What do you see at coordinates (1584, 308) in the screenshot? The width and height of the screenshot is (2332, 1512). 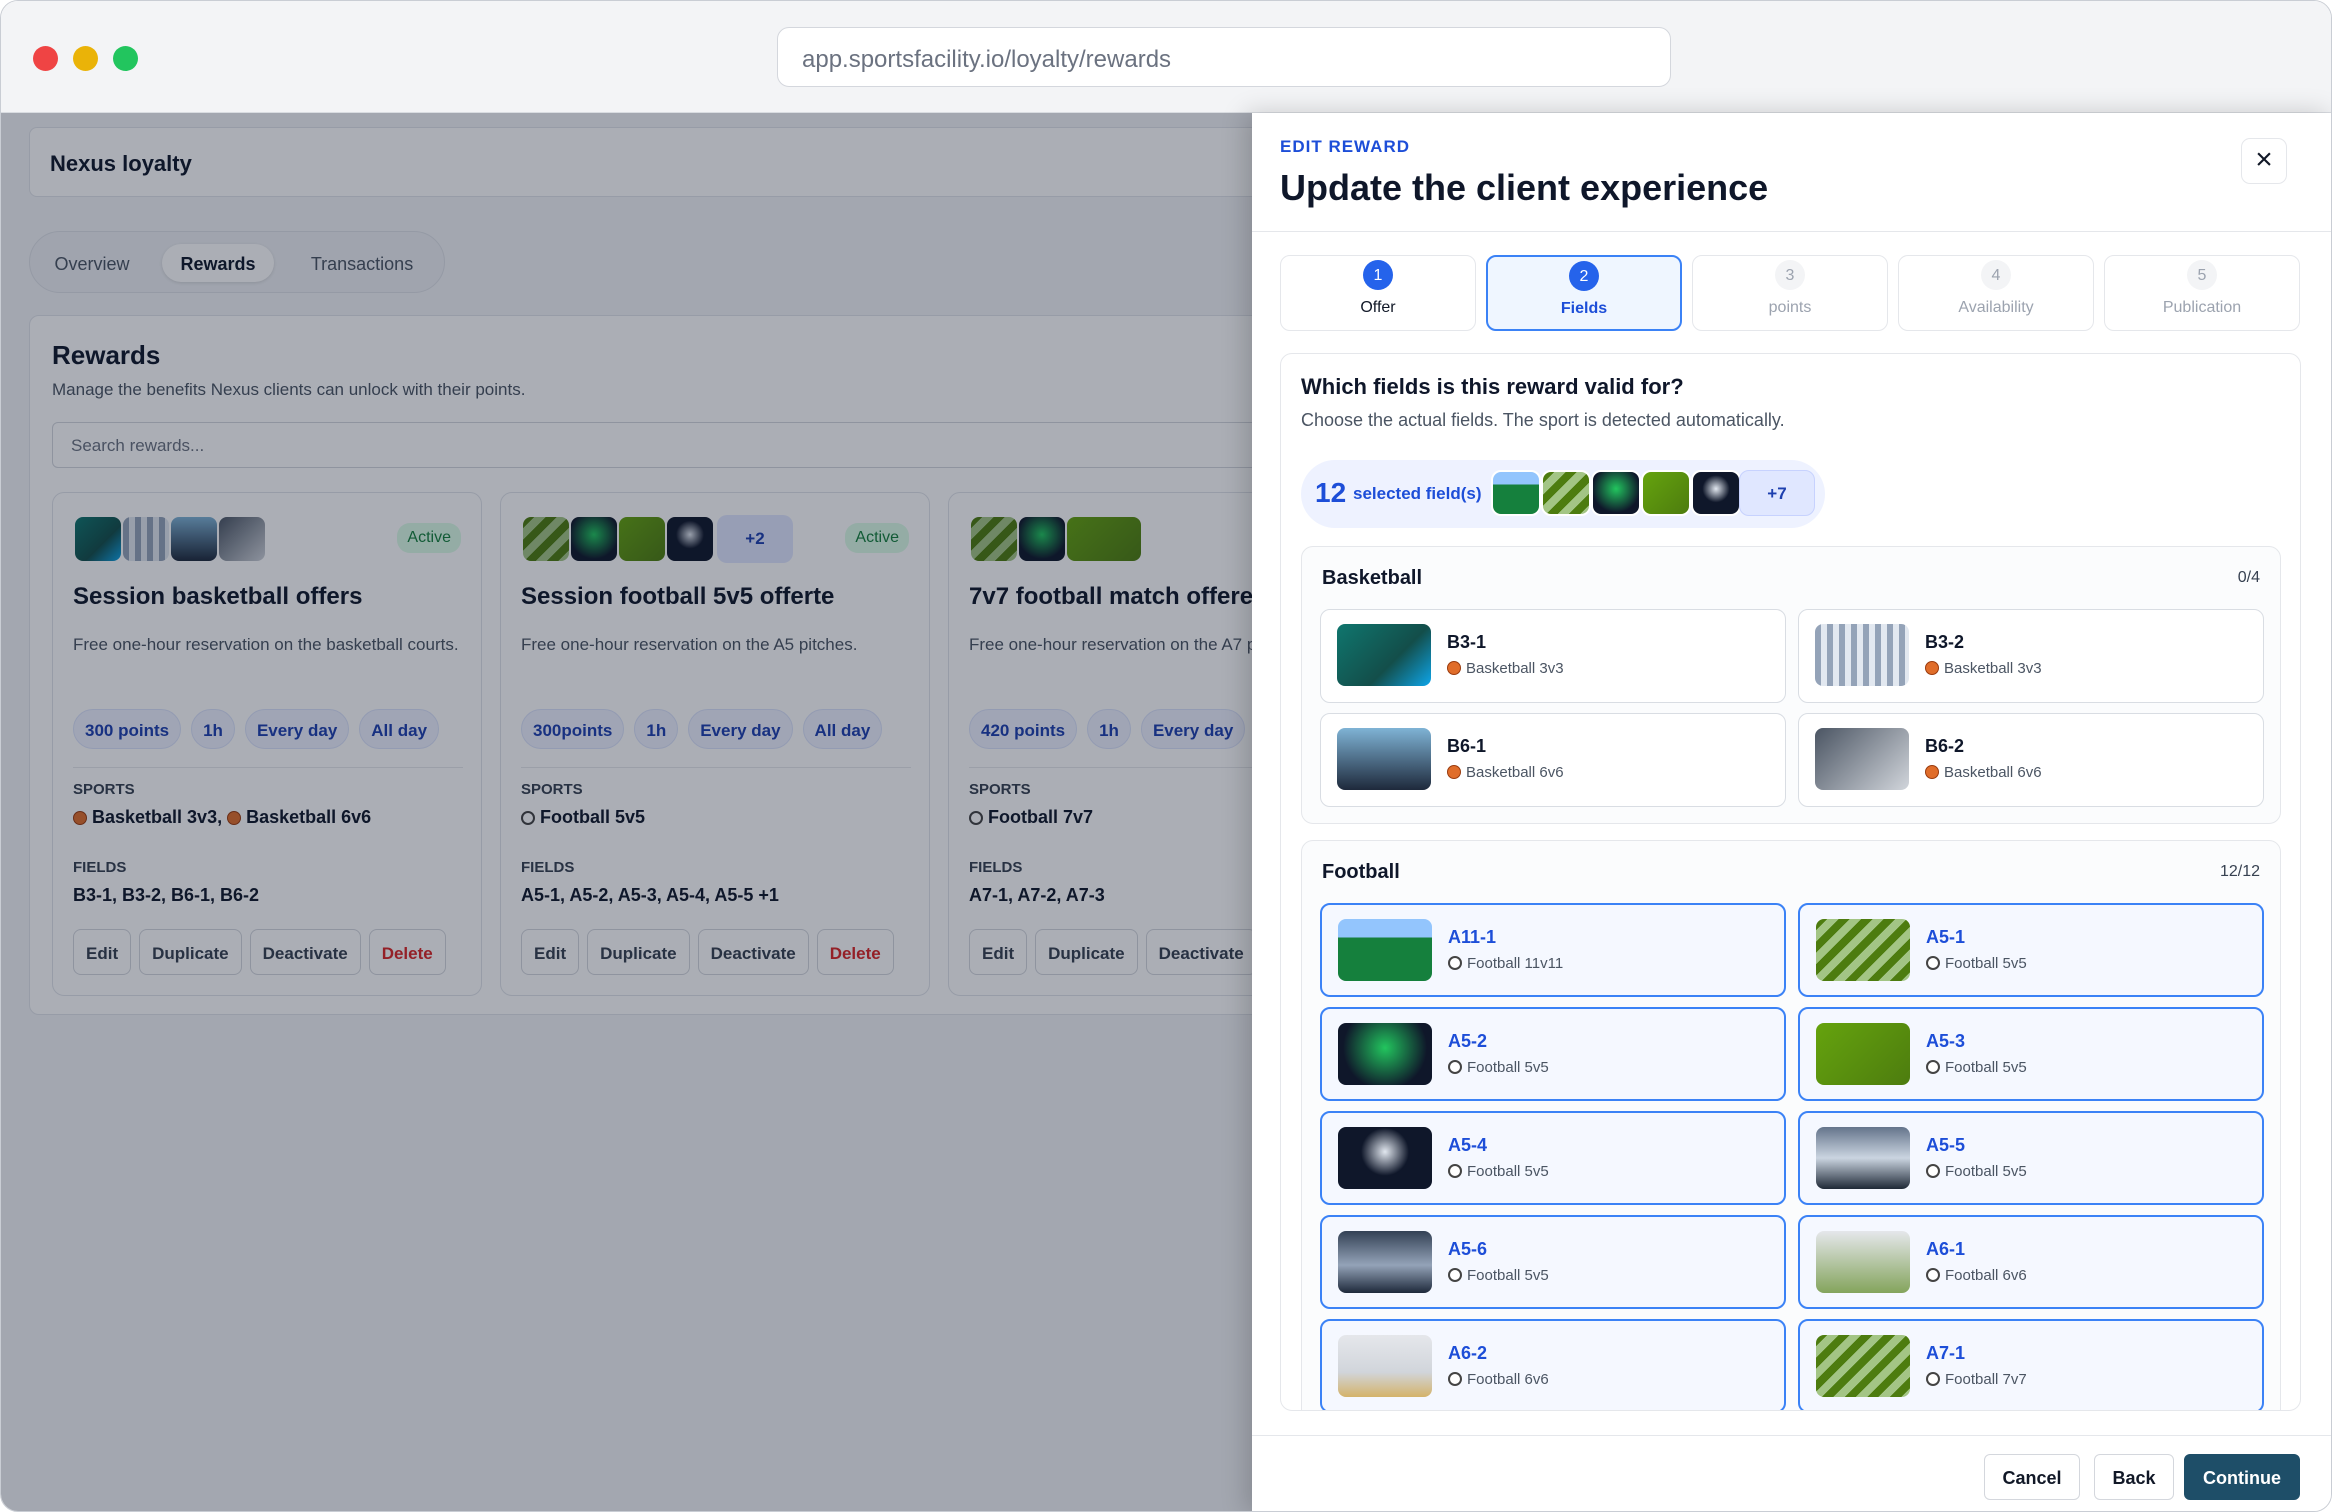 I see `step-label: Fields` at bounding box center [1584, 308].